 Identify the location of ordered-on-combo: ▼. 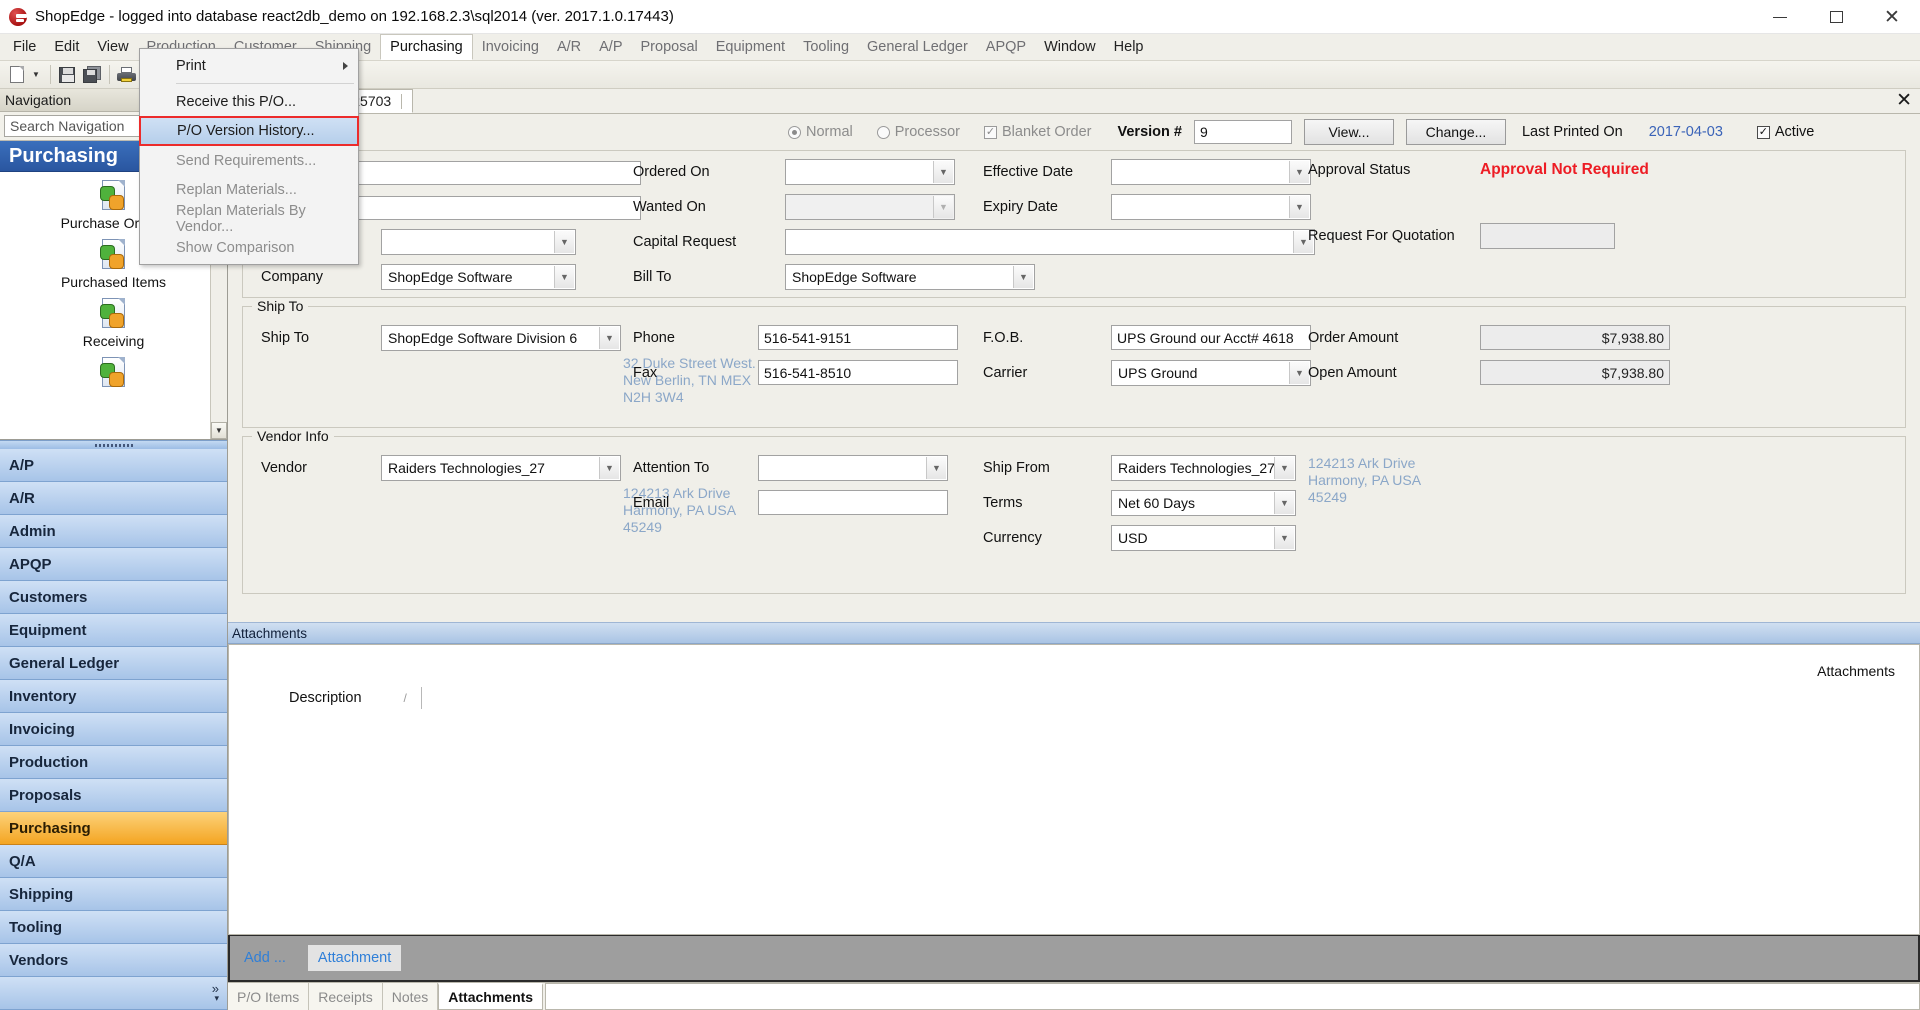
(870, 172).